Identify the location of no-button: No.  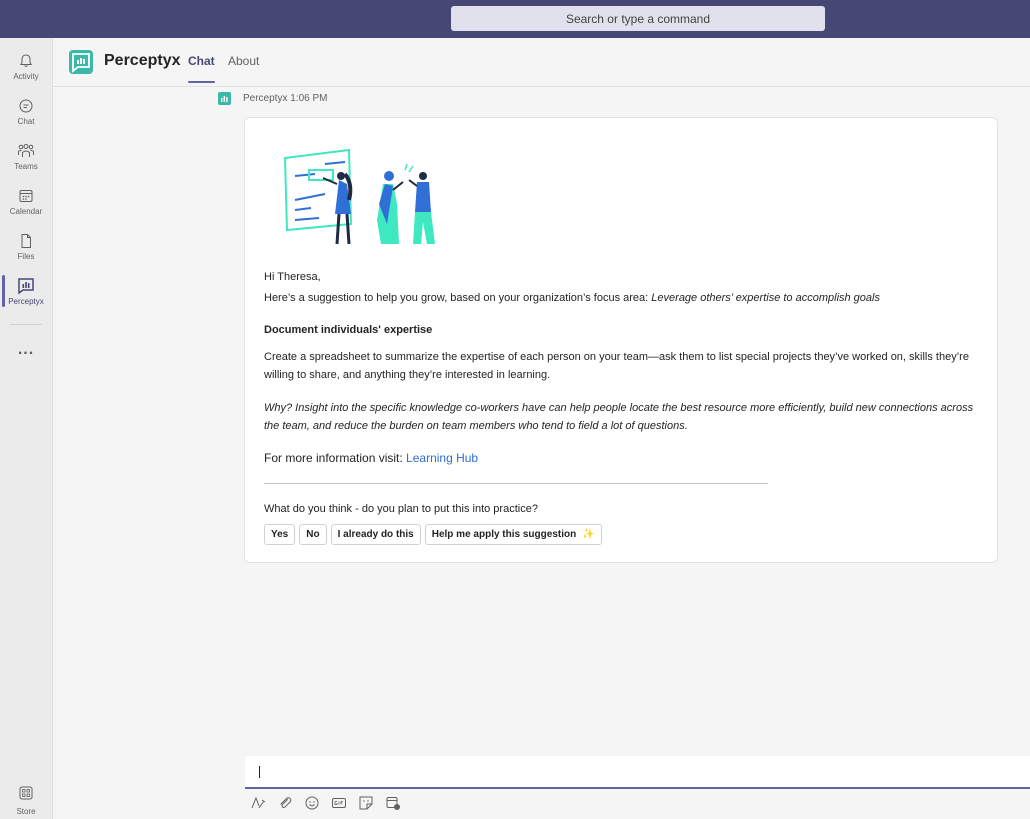
(313, 534).